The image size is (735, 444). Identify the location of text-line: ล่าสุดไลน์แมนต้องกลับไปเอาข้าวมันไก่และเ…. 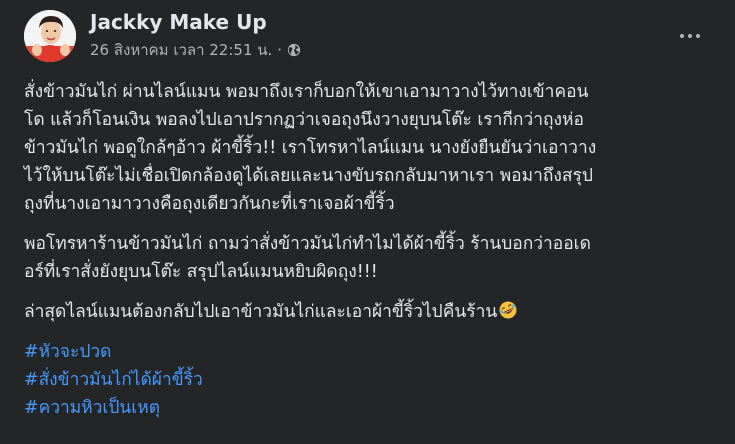
(261, 312).